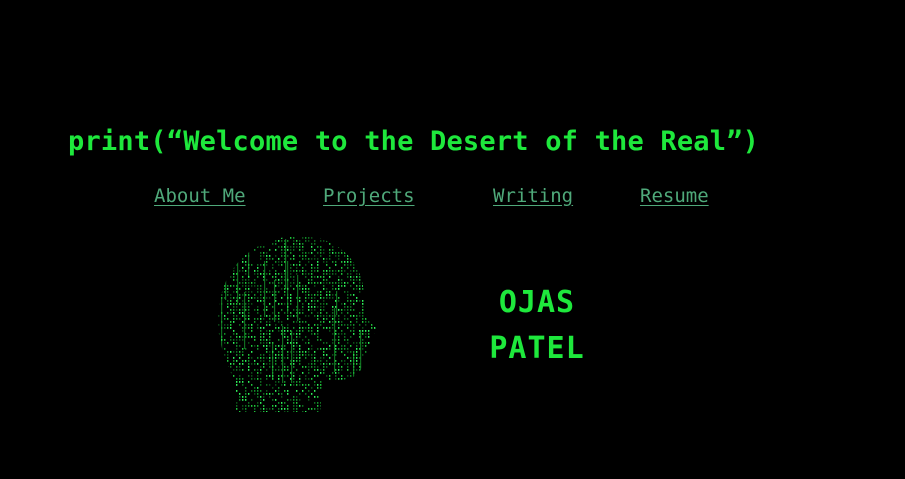 Image resolution: width=905 pixels, height=479 pixels. What do you see at coordinates (369, 196) in the screenshot?
I see `nav-link-projects: Projects` at bounding box center [369, 196].